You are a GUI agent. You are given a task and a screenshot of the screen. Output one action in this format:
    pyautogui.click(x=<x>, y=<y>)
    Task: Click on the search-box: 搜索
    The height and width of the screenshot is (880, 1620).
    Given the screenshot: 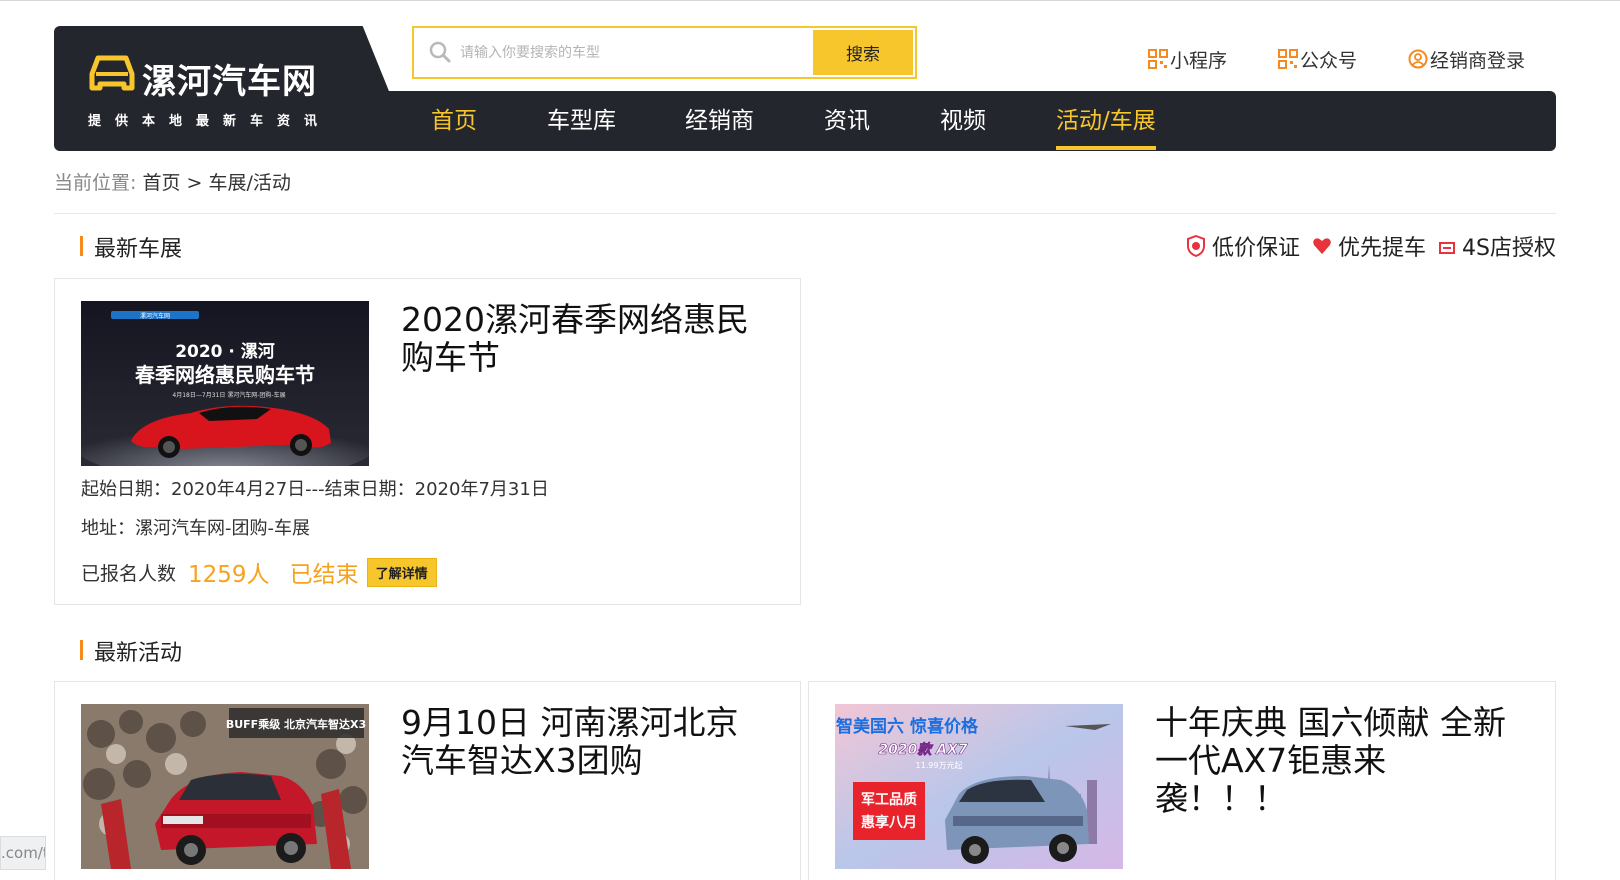 What is the action you would take?
    pyautogui.click(x=664, y=52)
    